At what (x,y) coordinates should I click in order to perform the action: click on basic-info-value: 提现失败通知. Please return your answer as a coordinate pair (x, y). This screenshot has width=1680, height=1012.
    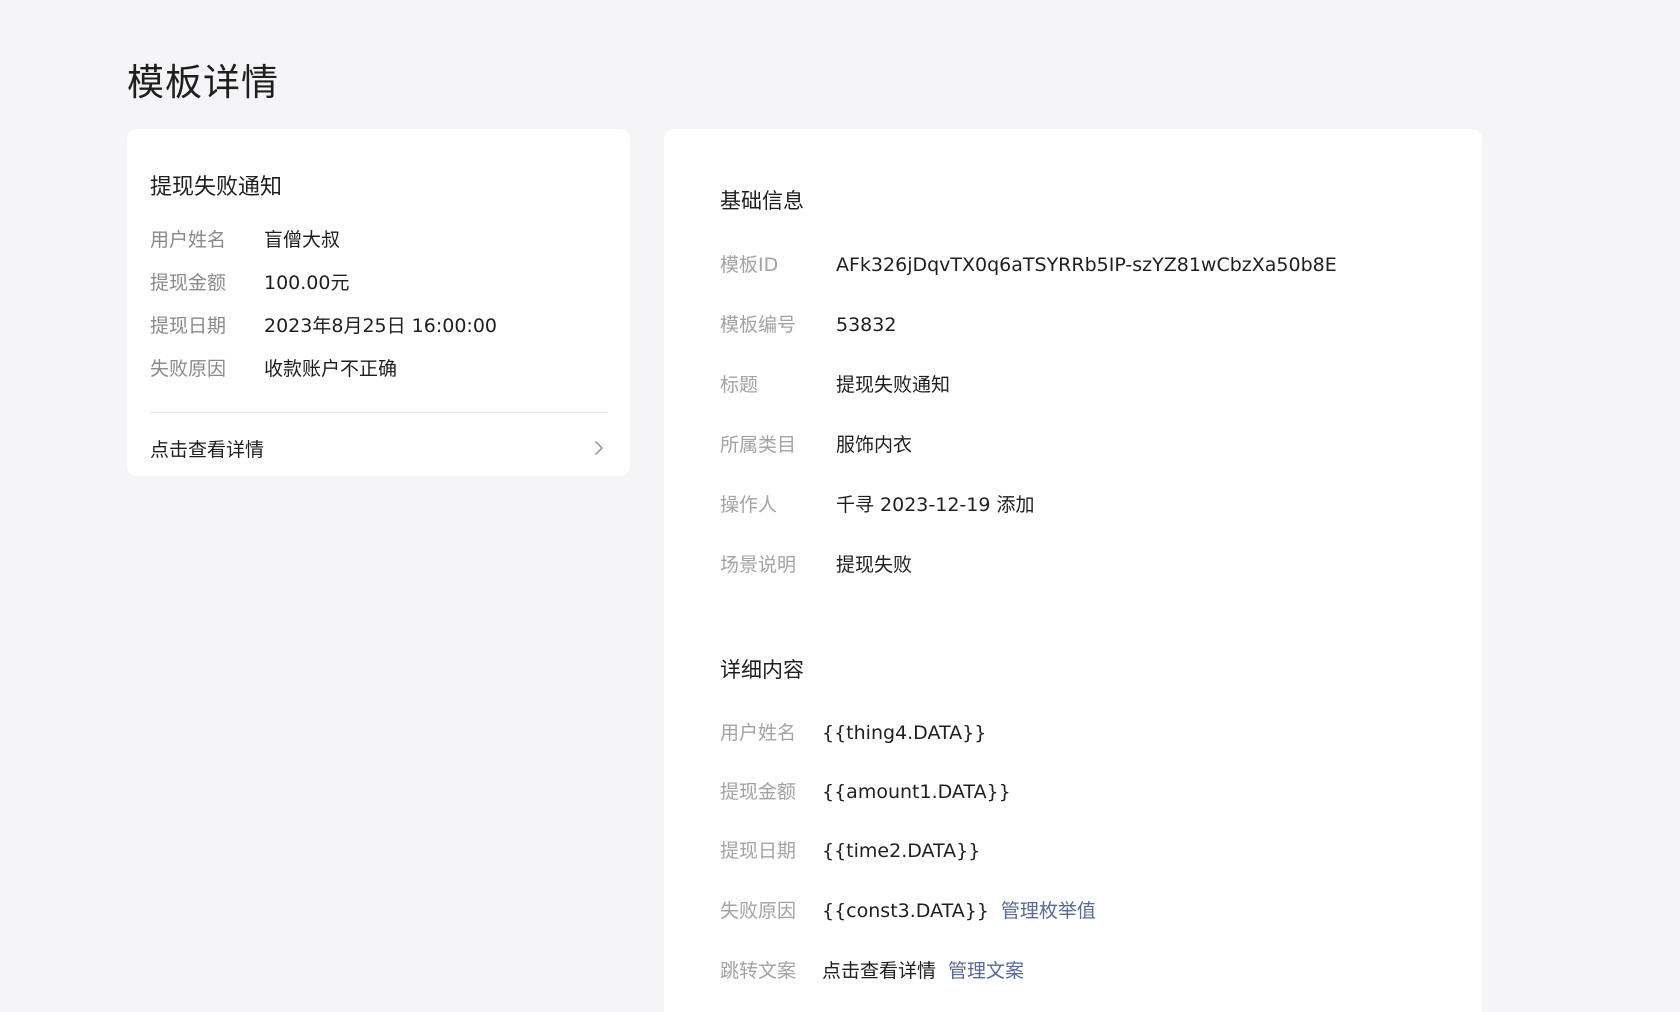
    Looking at the image, I should click on (893, 385).